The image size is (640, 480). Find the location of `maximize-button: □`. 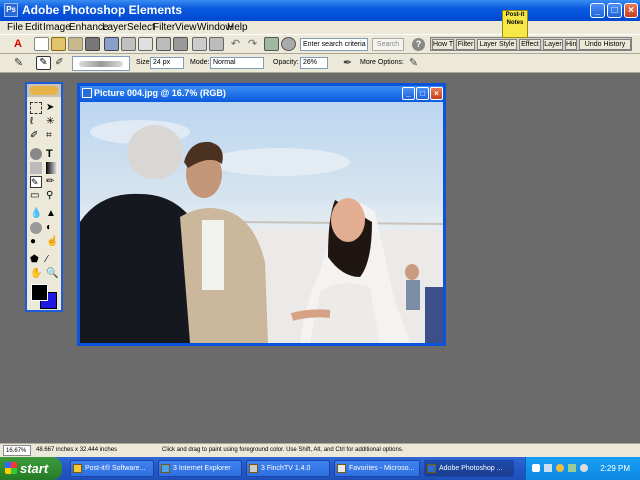

maximize-button: □ is located at coordinates (614, 10).